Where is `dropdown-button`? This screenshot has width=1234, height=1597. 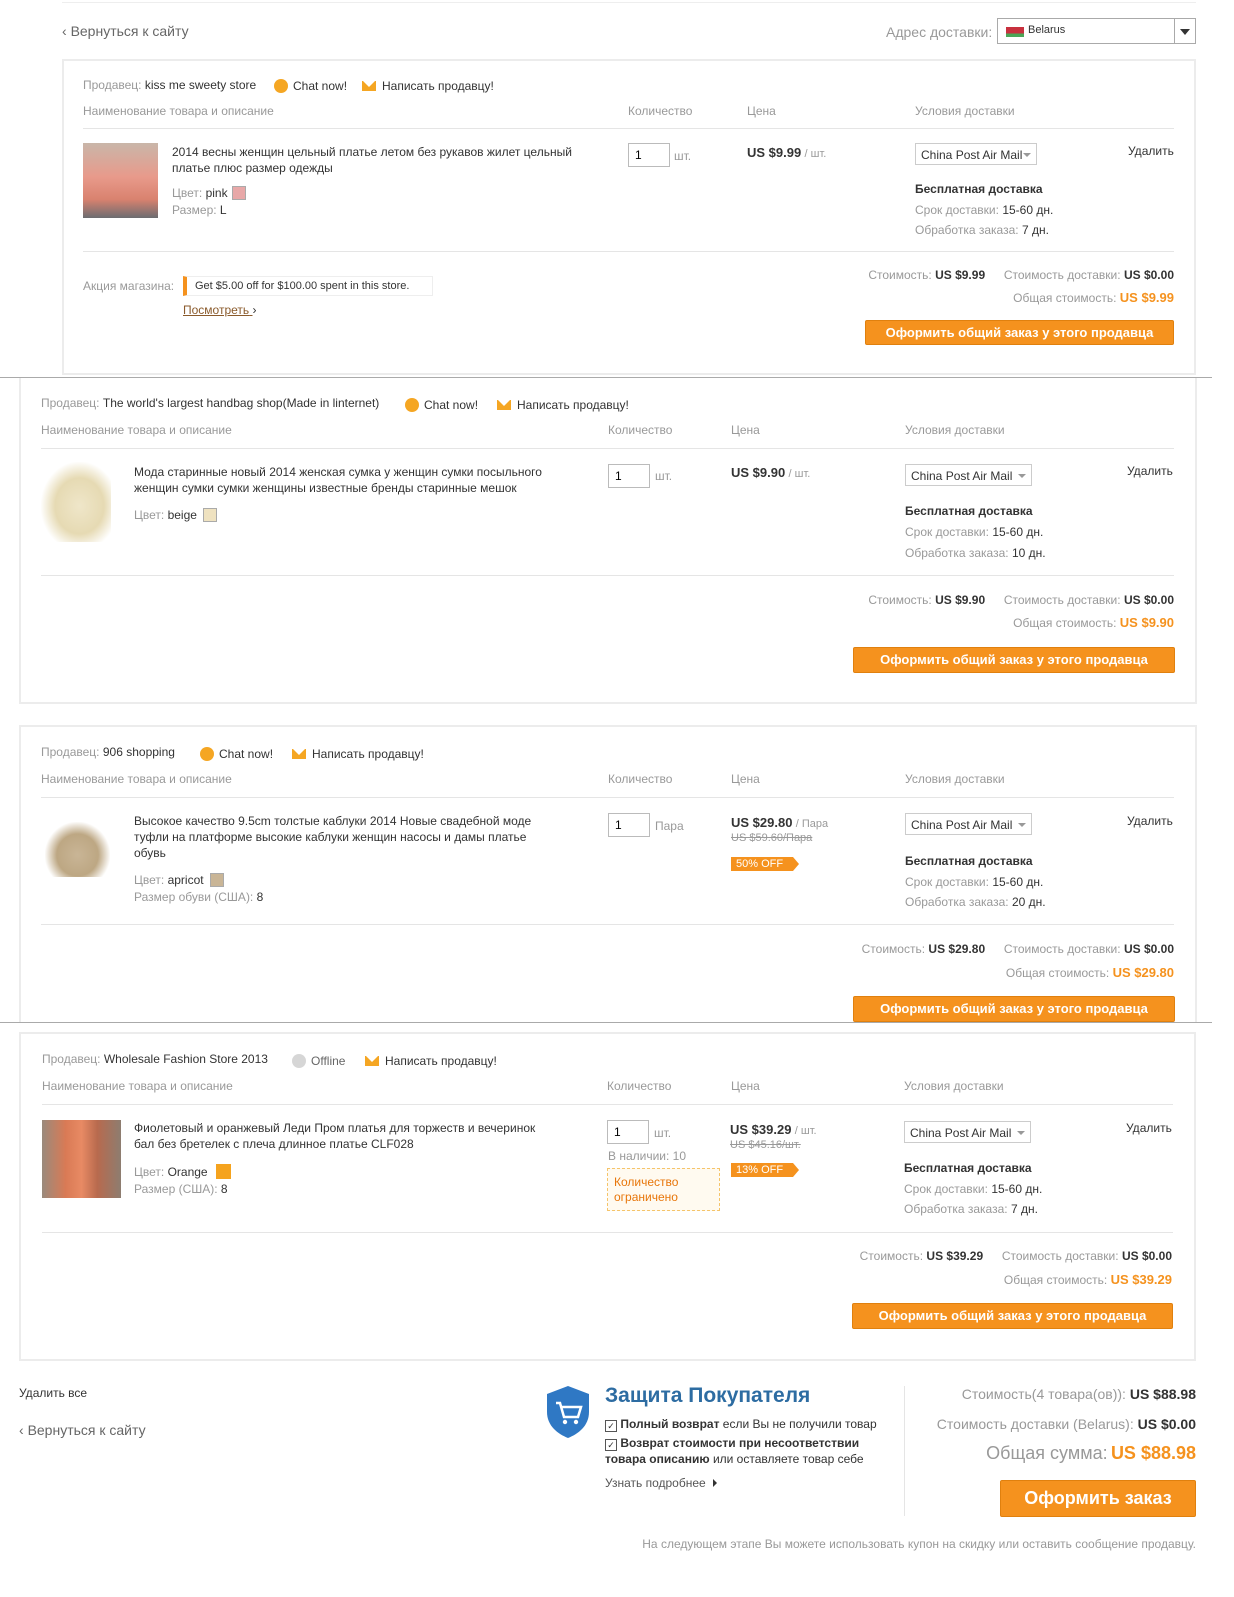
dropdown-button is located at coordinates (1184, 31).